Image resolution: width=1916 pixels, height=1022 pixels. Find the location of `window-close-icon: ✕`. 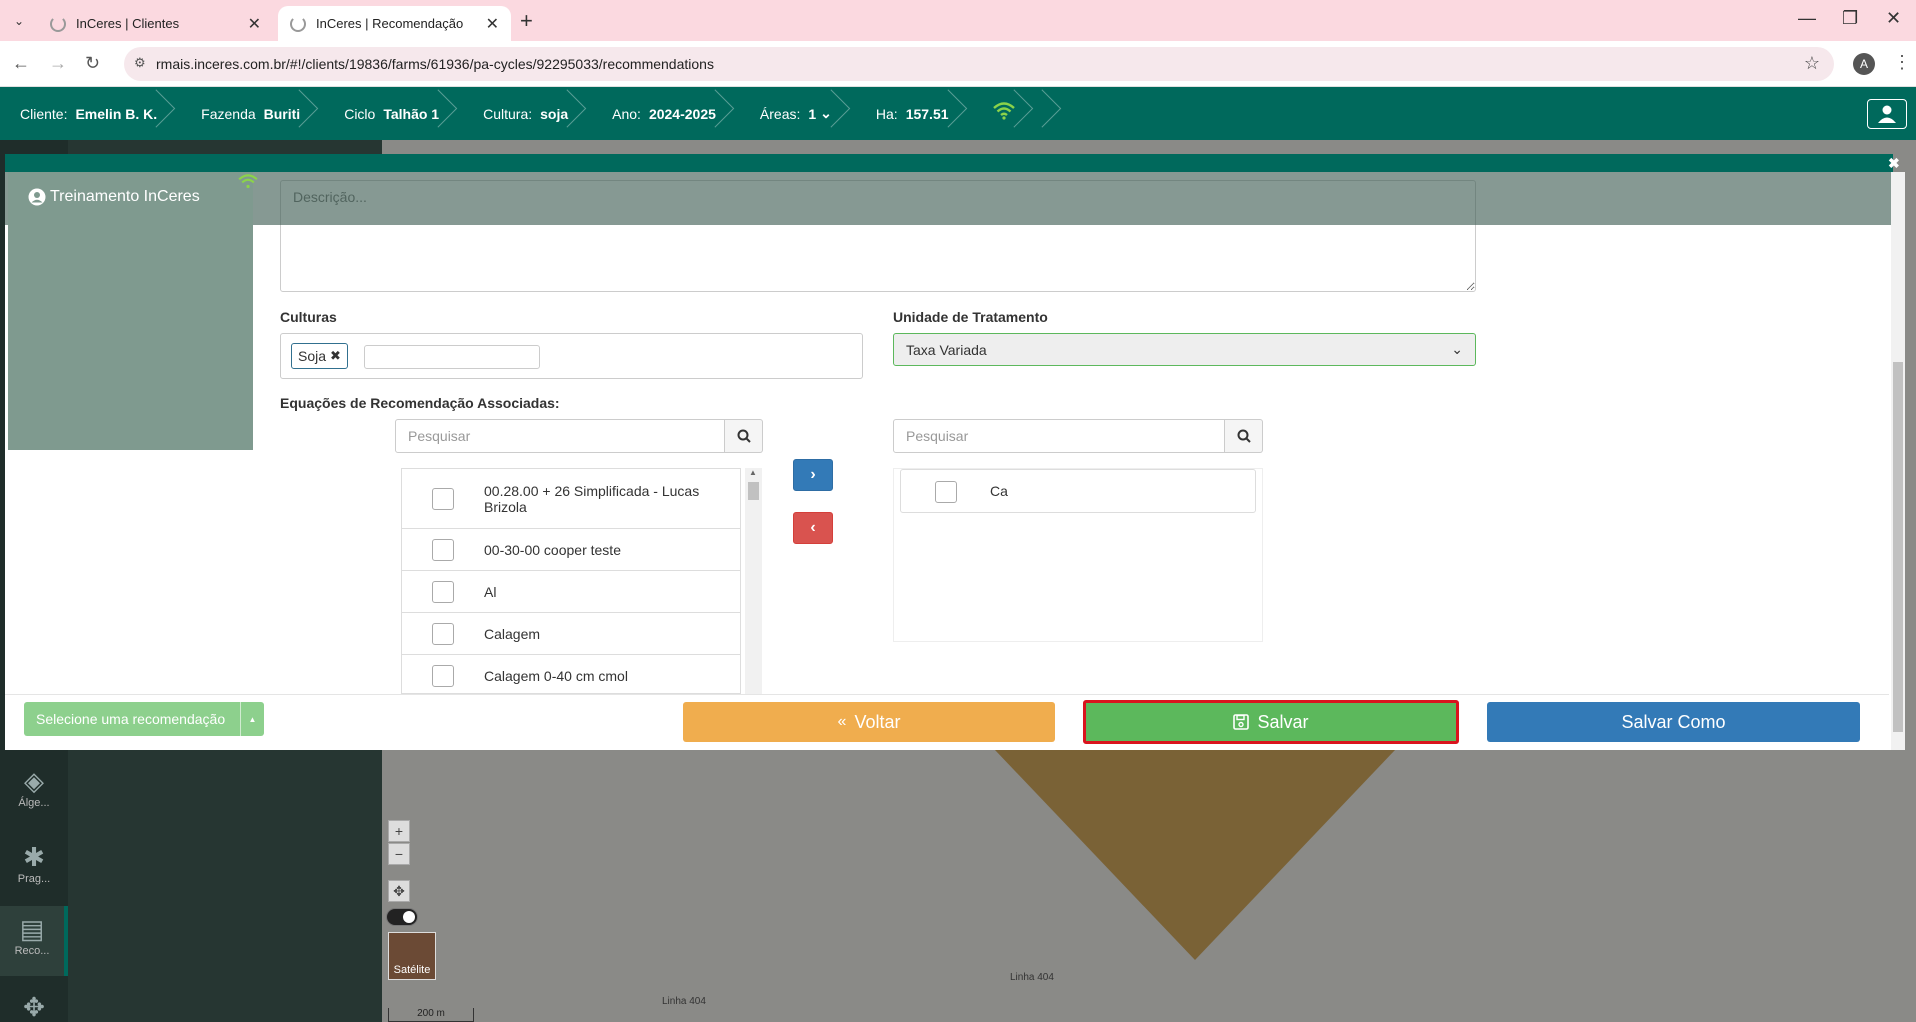

window-close-icon: ✕ is located at coordinates (1893, 18).